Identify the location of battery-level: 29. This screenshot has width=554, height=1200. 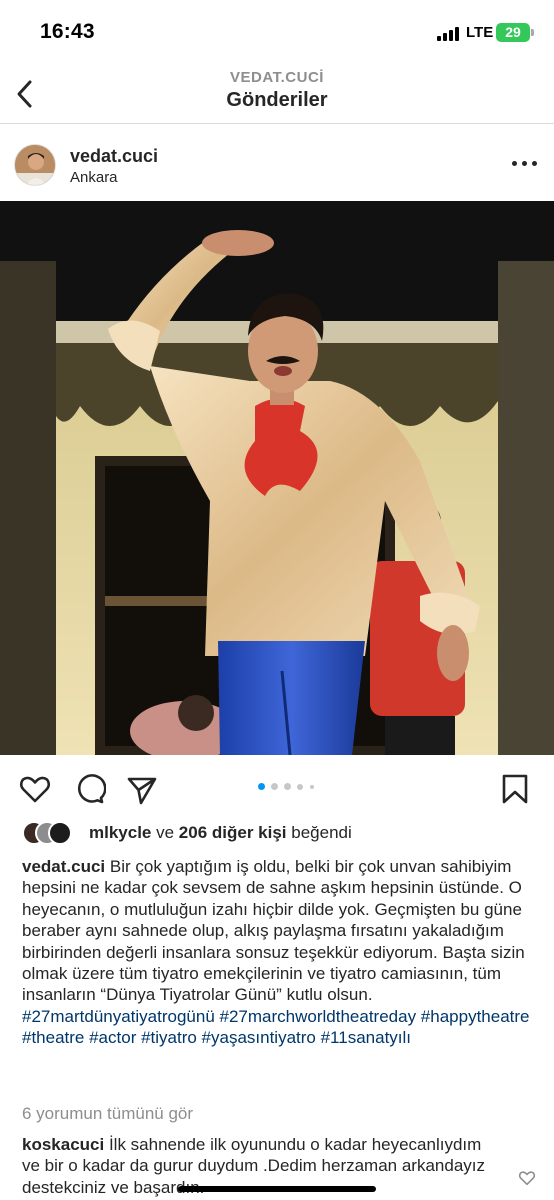
(513, 32).